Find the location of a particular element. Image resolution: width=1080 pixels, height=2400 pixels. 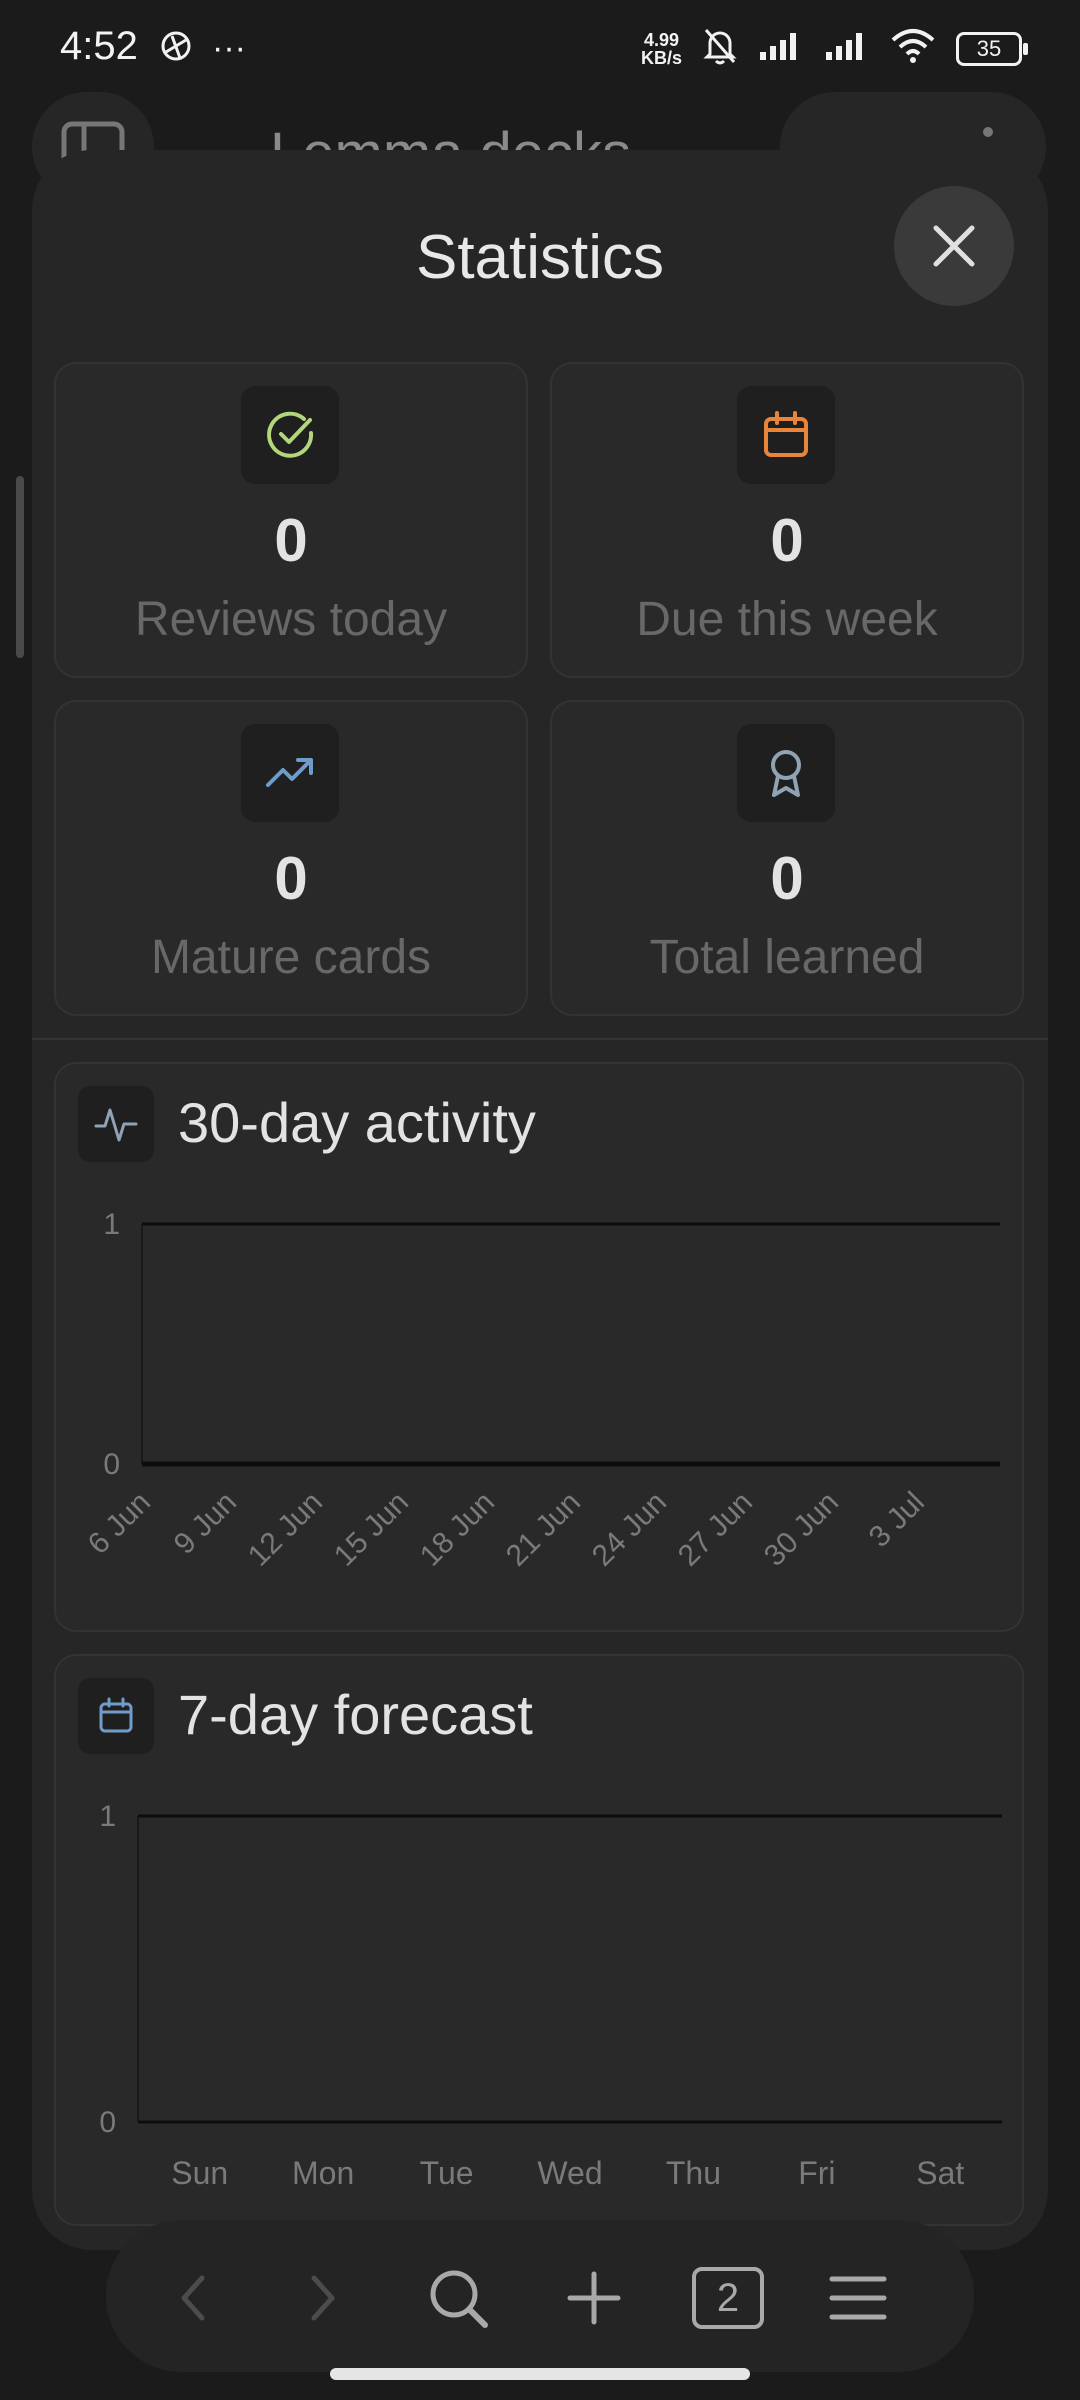

bell-off-icon is located at coordinates (720, 48).